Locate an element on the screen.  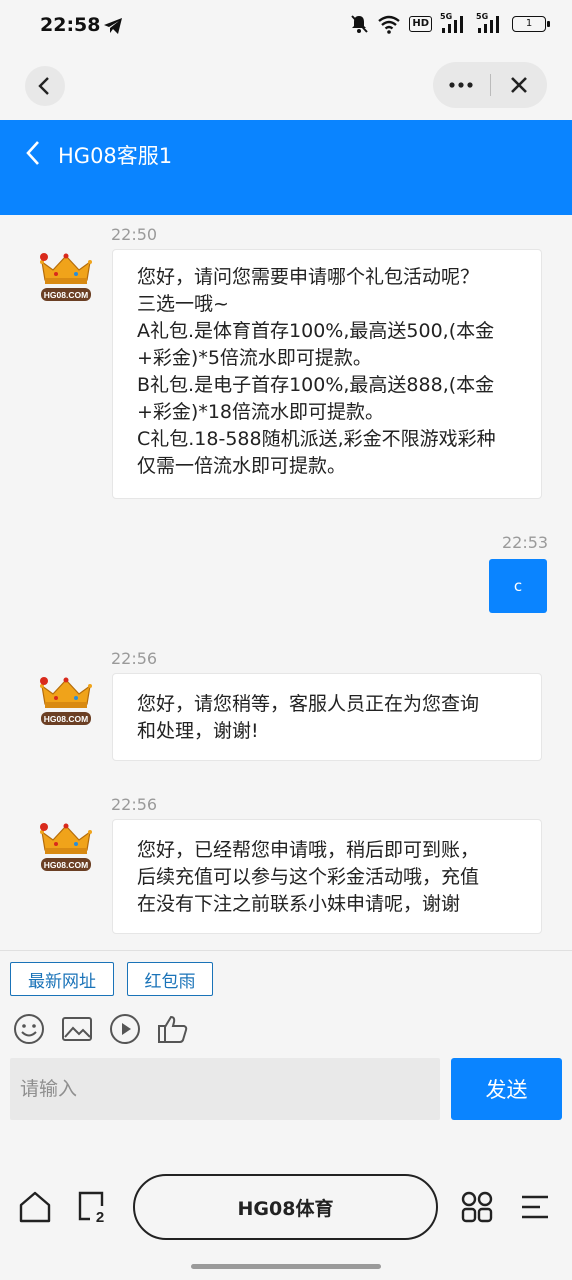
message-line: 在没有下注之前联系小妹申请呢，谢谢 is located at coordinates (299, 904).